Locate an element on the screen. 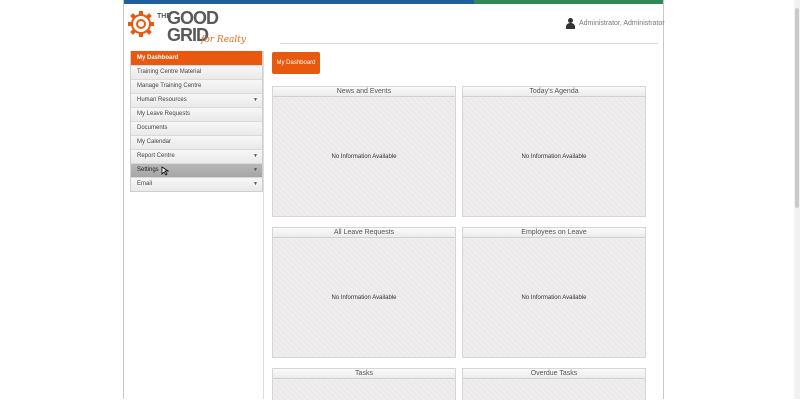 The image size is (800, 400). page-scrollbar is located at coordinates (797, 199).